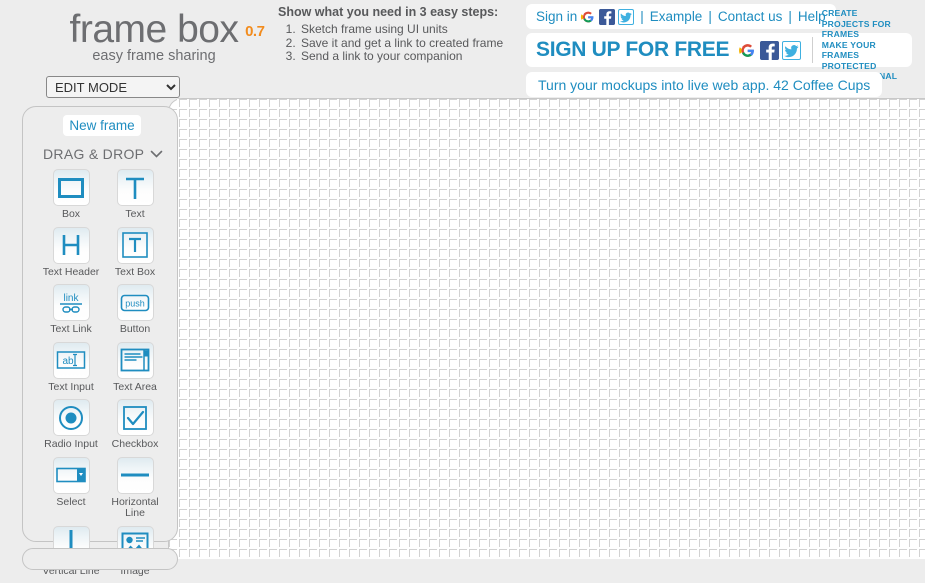  Describe the element at coordinates (135, 475) in the screenshot. I see `horizontal-line-icon` at that location.